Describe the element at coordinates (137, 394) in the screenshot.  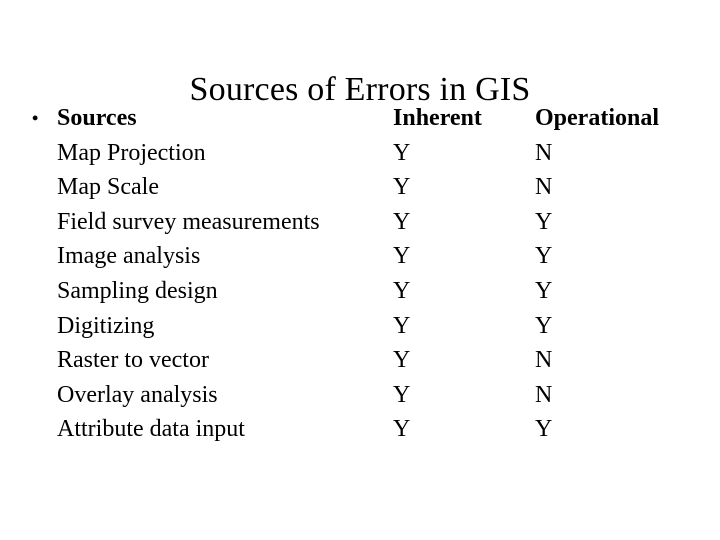
I see `cell-source: Overlay analysis` at that location.